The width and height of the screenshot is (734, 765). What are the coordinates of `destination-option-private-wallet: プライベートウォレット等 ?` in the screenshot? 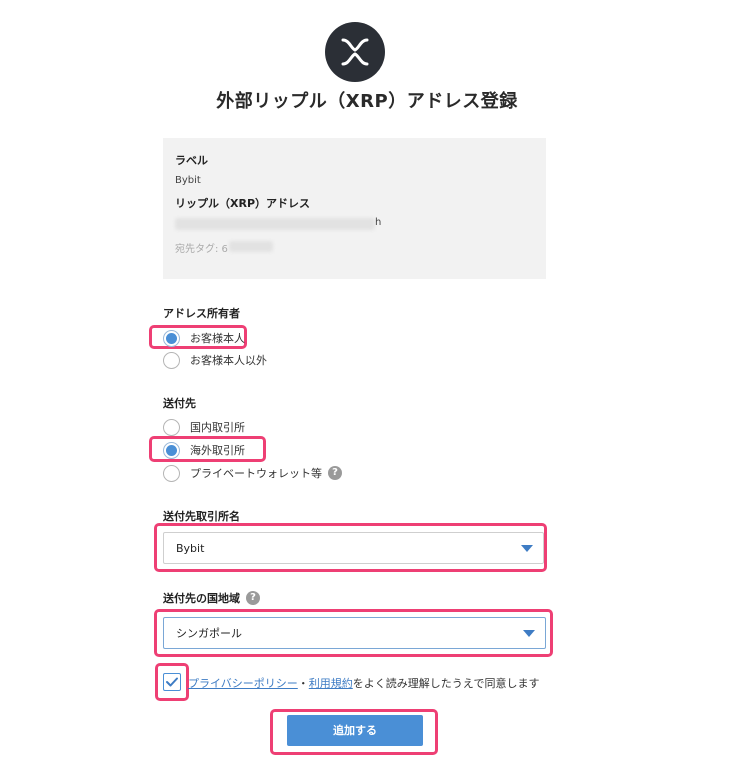 It's located at (252, 473).